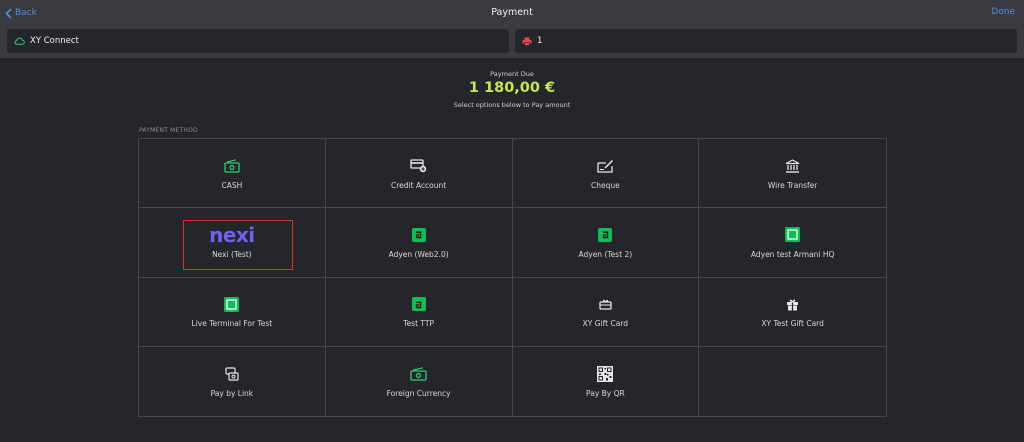 The image size is (1024, 442). What do you see at coordinates (418, 374) in the screenshot?
I see `foreign-currency-icon` at bounding box center [418, 374].